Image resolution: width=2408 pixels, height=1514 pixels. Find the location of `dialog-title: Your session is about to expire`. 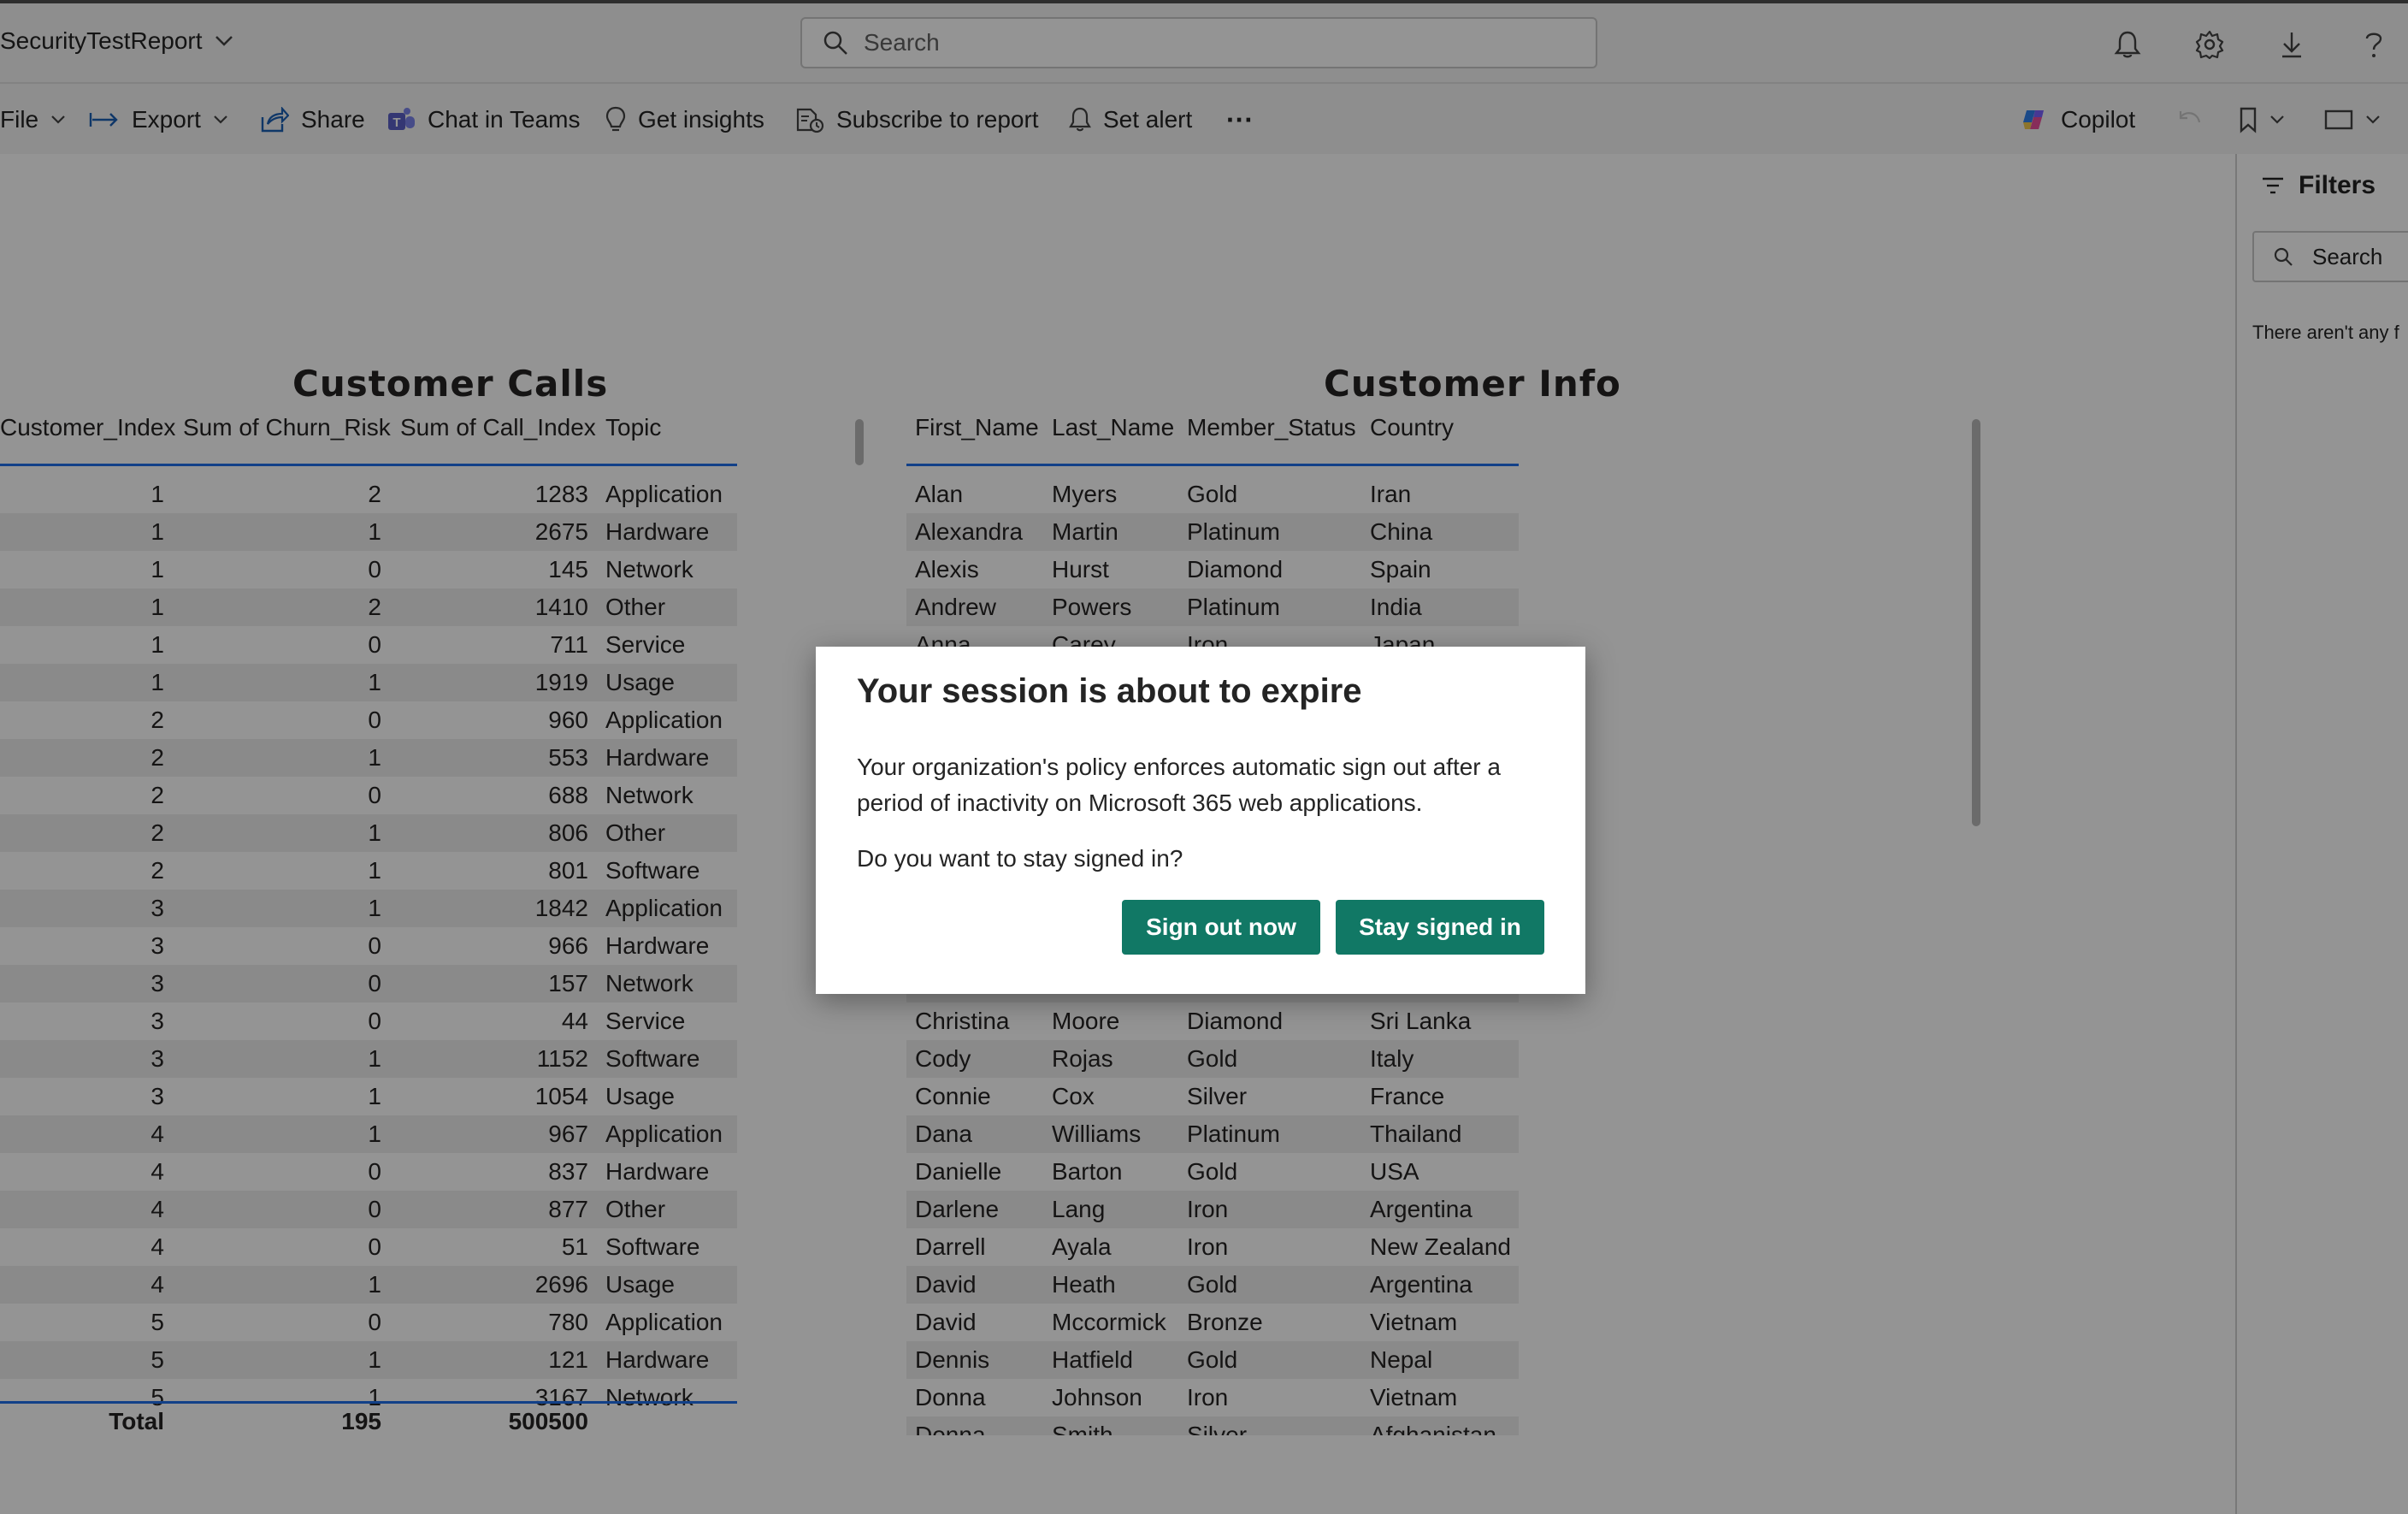

dialog-title: Your session is about to expire is located at coordinates (1109, 691).